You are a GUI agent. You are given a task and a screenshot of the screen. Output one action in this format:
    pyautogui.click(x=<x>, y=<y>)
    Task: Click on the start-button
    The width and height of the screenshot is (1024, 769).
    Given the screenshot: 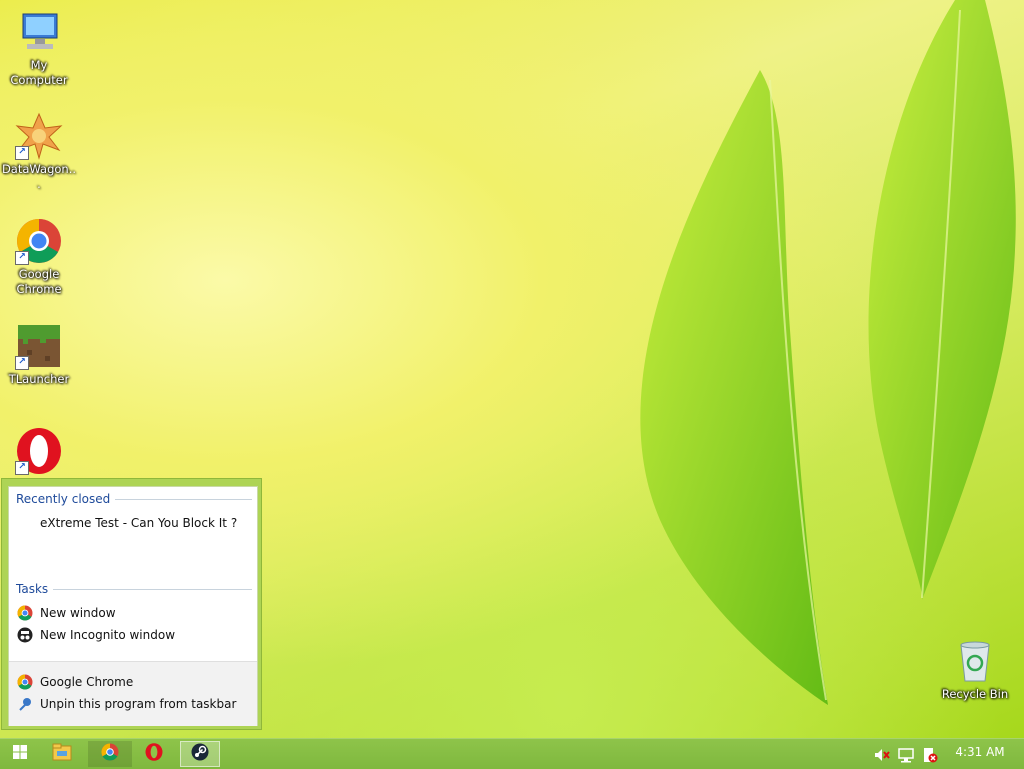 What is the action you would take?
    pyautogui.click(x=20, y=754)
    